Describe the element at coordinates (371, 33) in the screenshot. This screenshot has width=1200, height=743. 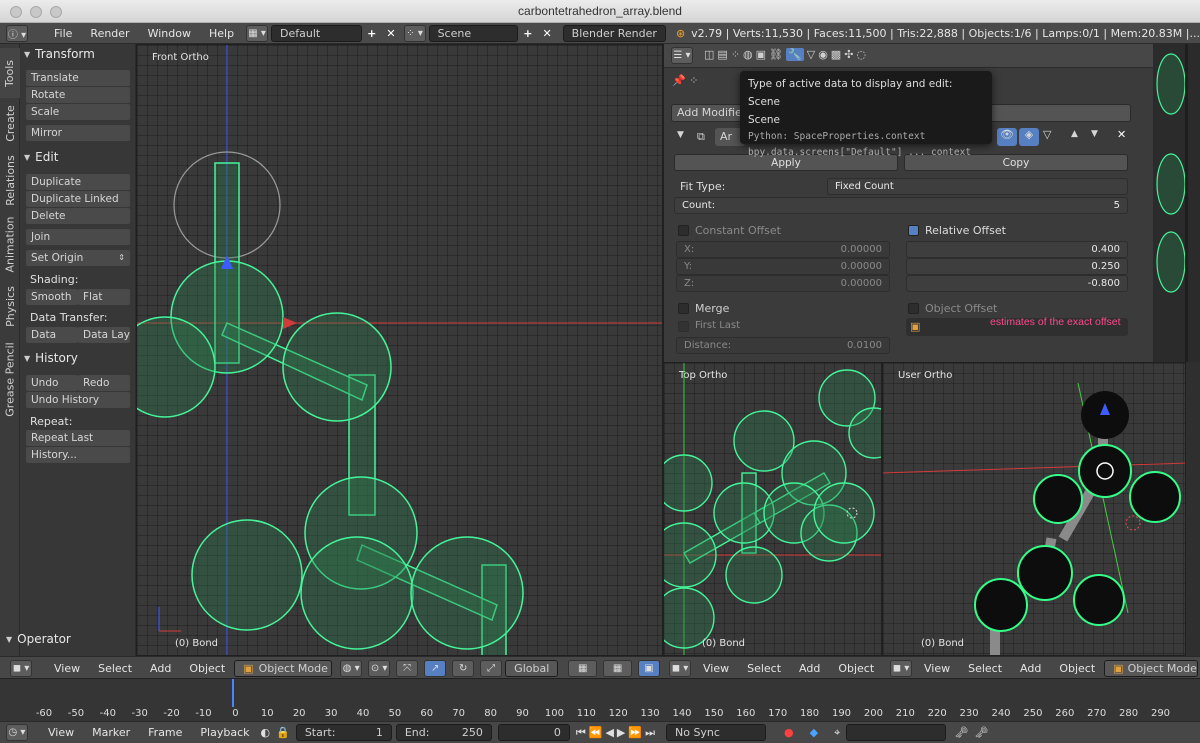
I see `add-screen-icon: +` at that location.